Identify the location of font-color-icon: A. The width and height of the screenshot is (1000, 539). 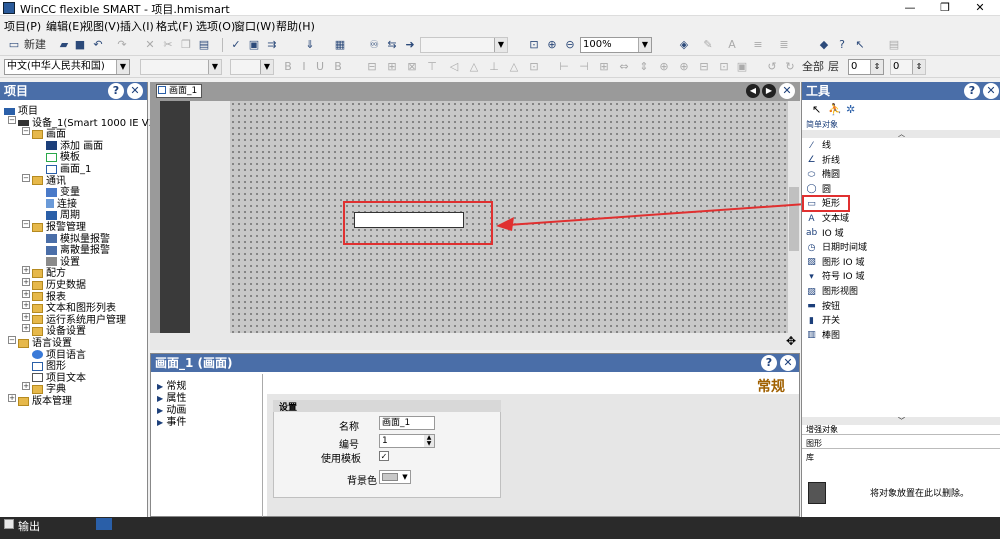
(732, 45).